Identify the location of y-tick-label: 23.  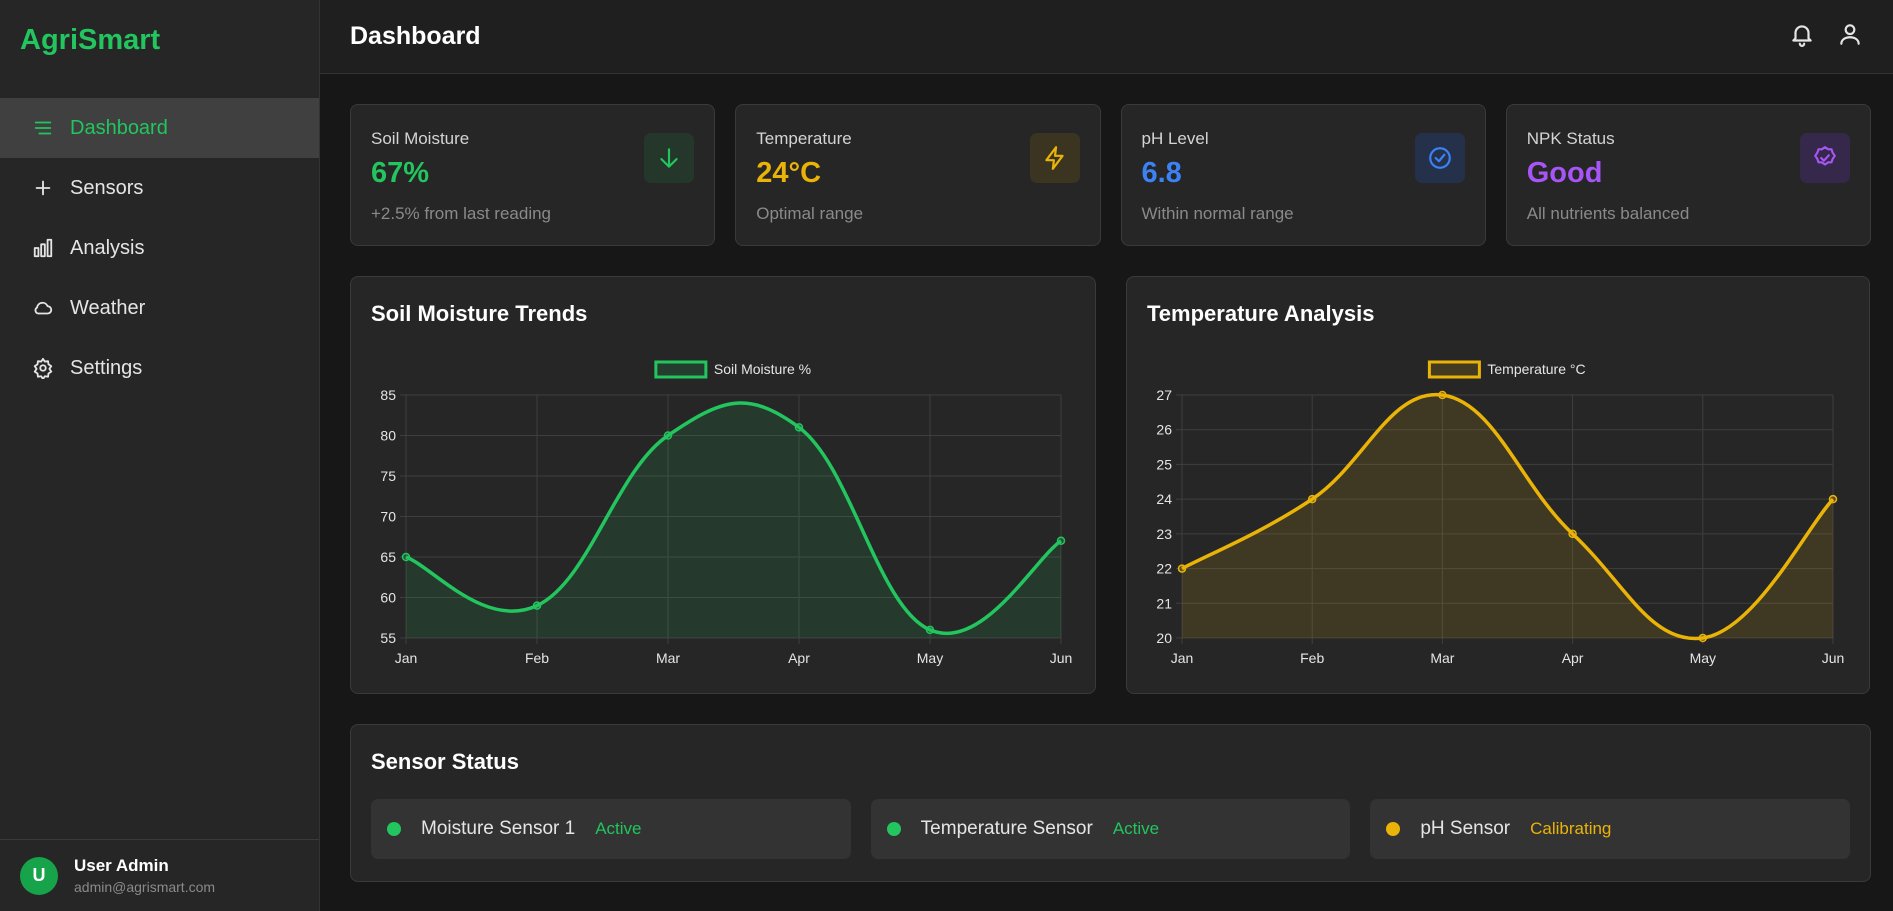
(1164, 534).